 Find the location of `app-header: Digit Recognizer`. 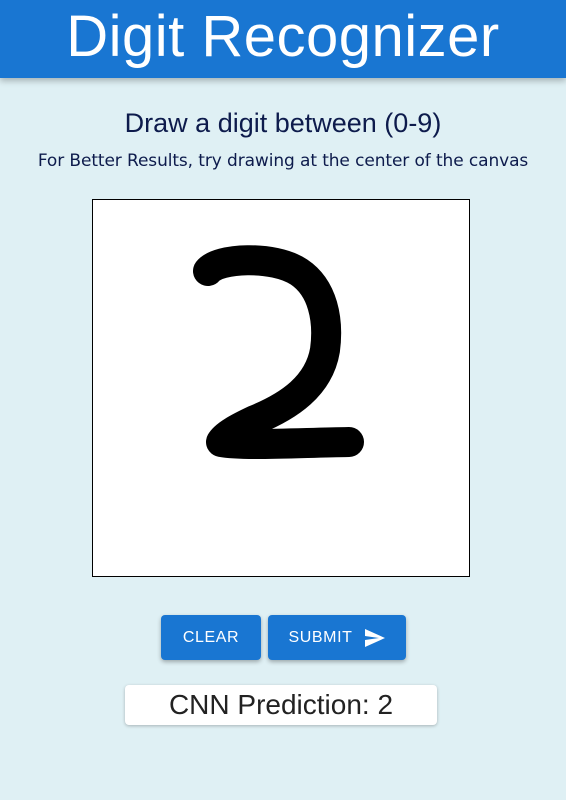

app-header: Digit Recognizer is located at coordinates (283, 39).